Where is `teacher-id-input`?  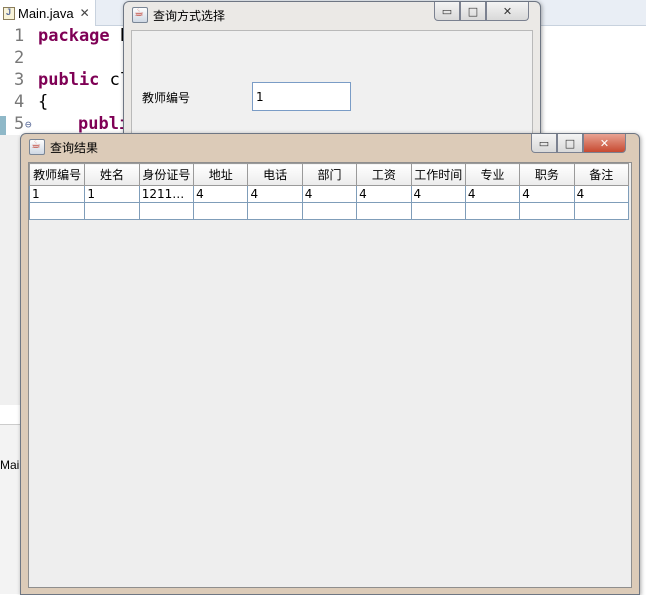 teacher-id-input is located at coordinates (301, 96).